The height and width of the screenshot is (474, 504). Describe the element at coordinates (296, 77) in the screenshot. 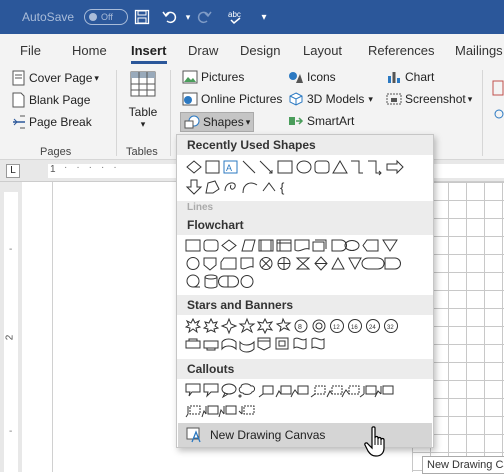

I see `icons-icon` at that location.